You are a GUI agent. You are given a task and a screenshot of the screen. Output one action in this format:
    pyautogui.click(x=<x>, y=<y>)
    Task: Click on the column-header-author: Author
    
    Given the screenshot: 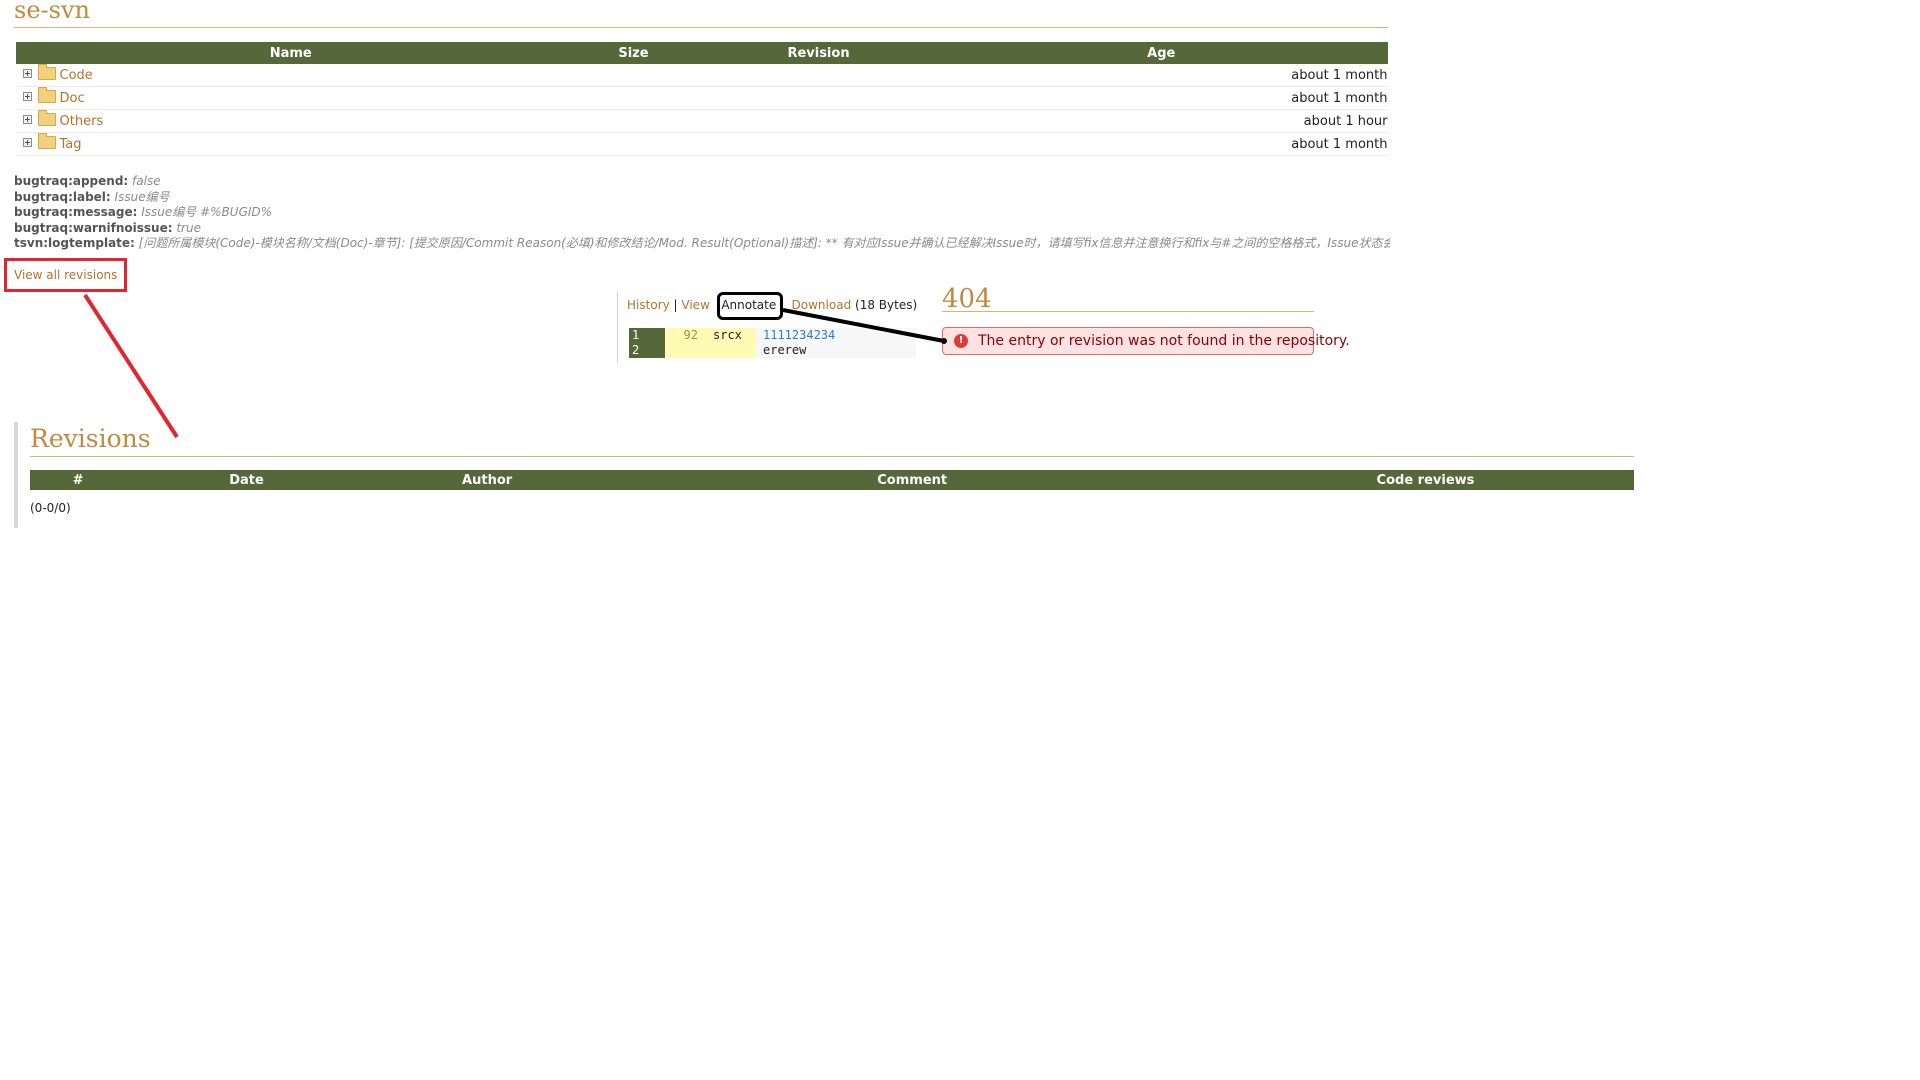 What is the action you would take?
    pyautogui.click(x=487, y=480)
    